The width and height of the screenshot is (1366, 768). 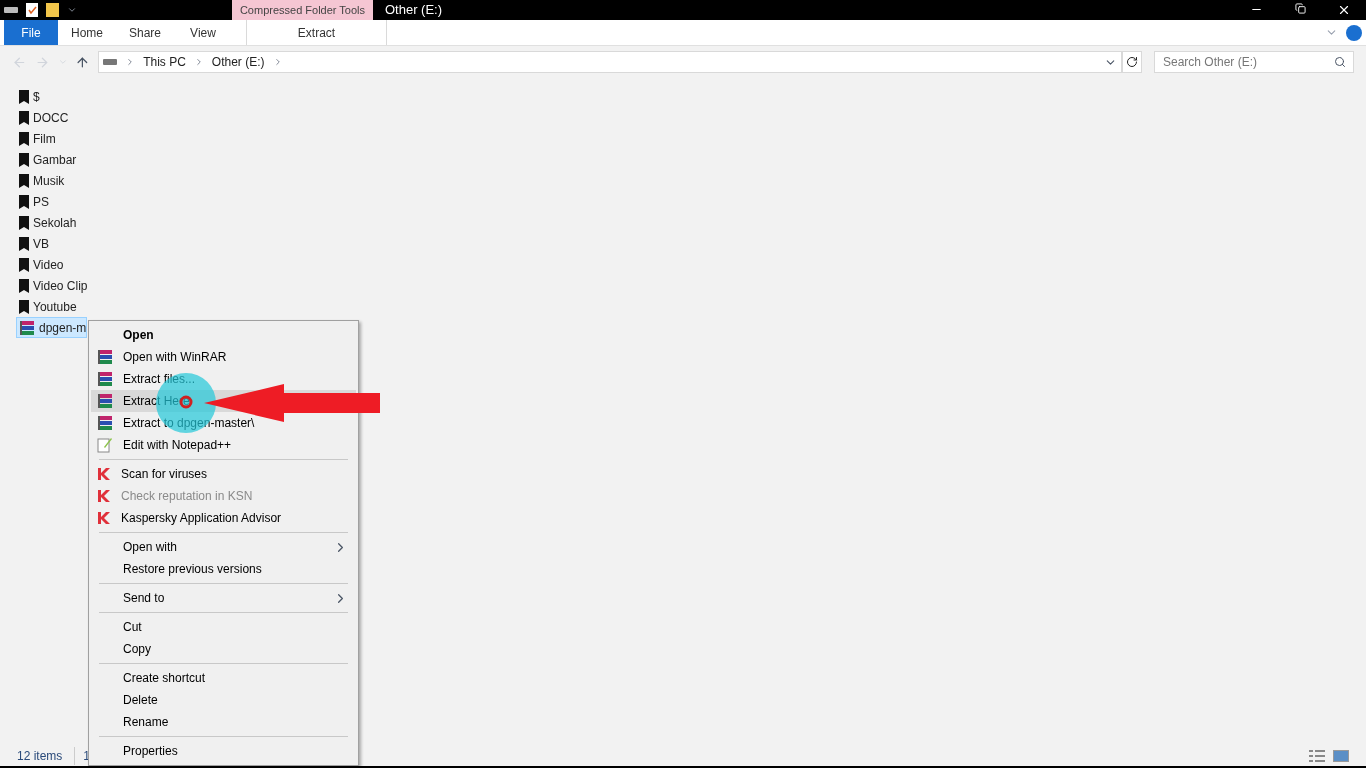 I want to click on file-item: VB, so click(x=33, y=243).